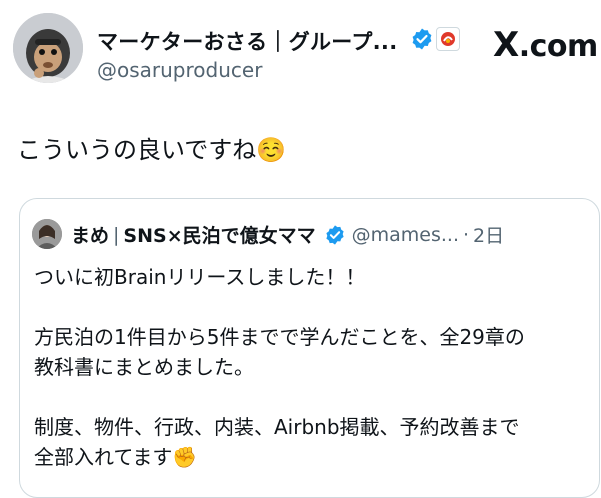  Describe the element at coordinates (144, 367) in the screenshot. I see `quoted-line: 教科書にまとめました。` at that location.